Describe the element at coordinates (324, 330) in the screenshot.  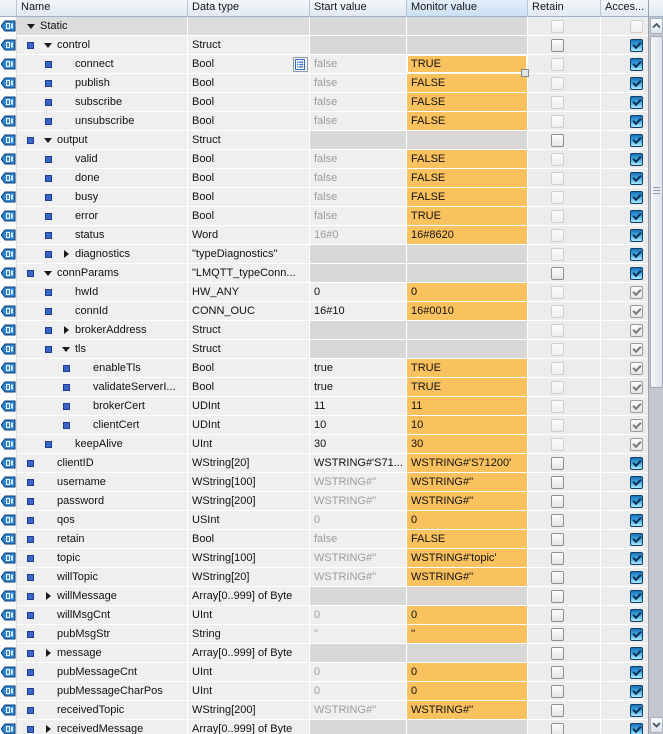
I see `table-row: brokerAddress Struct` at that location.